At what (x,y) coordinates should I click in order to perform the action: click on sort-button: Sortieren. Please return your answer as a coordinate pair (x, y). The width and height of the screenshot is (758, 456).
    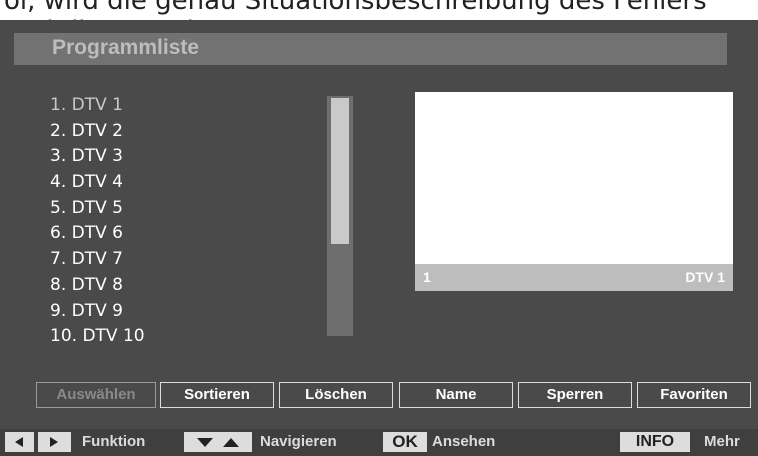
    Looking at the image, I should click on (217, 395).